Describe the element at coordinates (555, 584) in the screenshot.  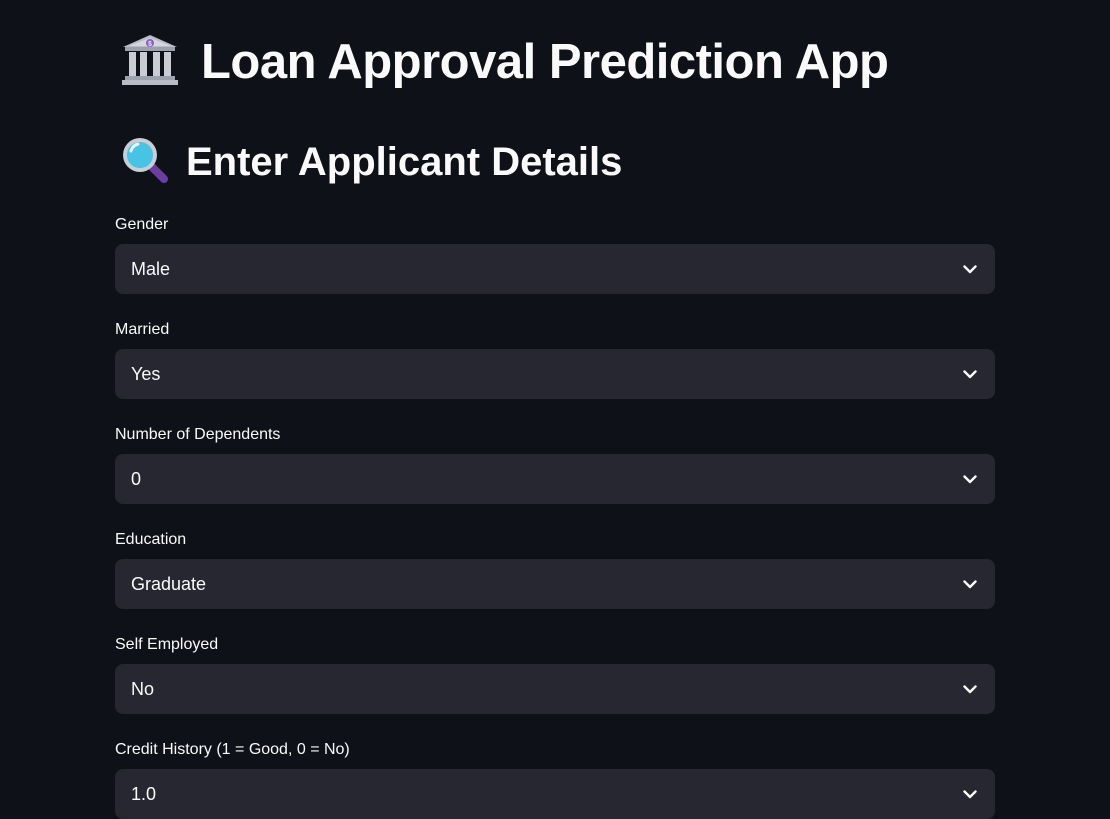
I see `education-select: Graduate` at that location.